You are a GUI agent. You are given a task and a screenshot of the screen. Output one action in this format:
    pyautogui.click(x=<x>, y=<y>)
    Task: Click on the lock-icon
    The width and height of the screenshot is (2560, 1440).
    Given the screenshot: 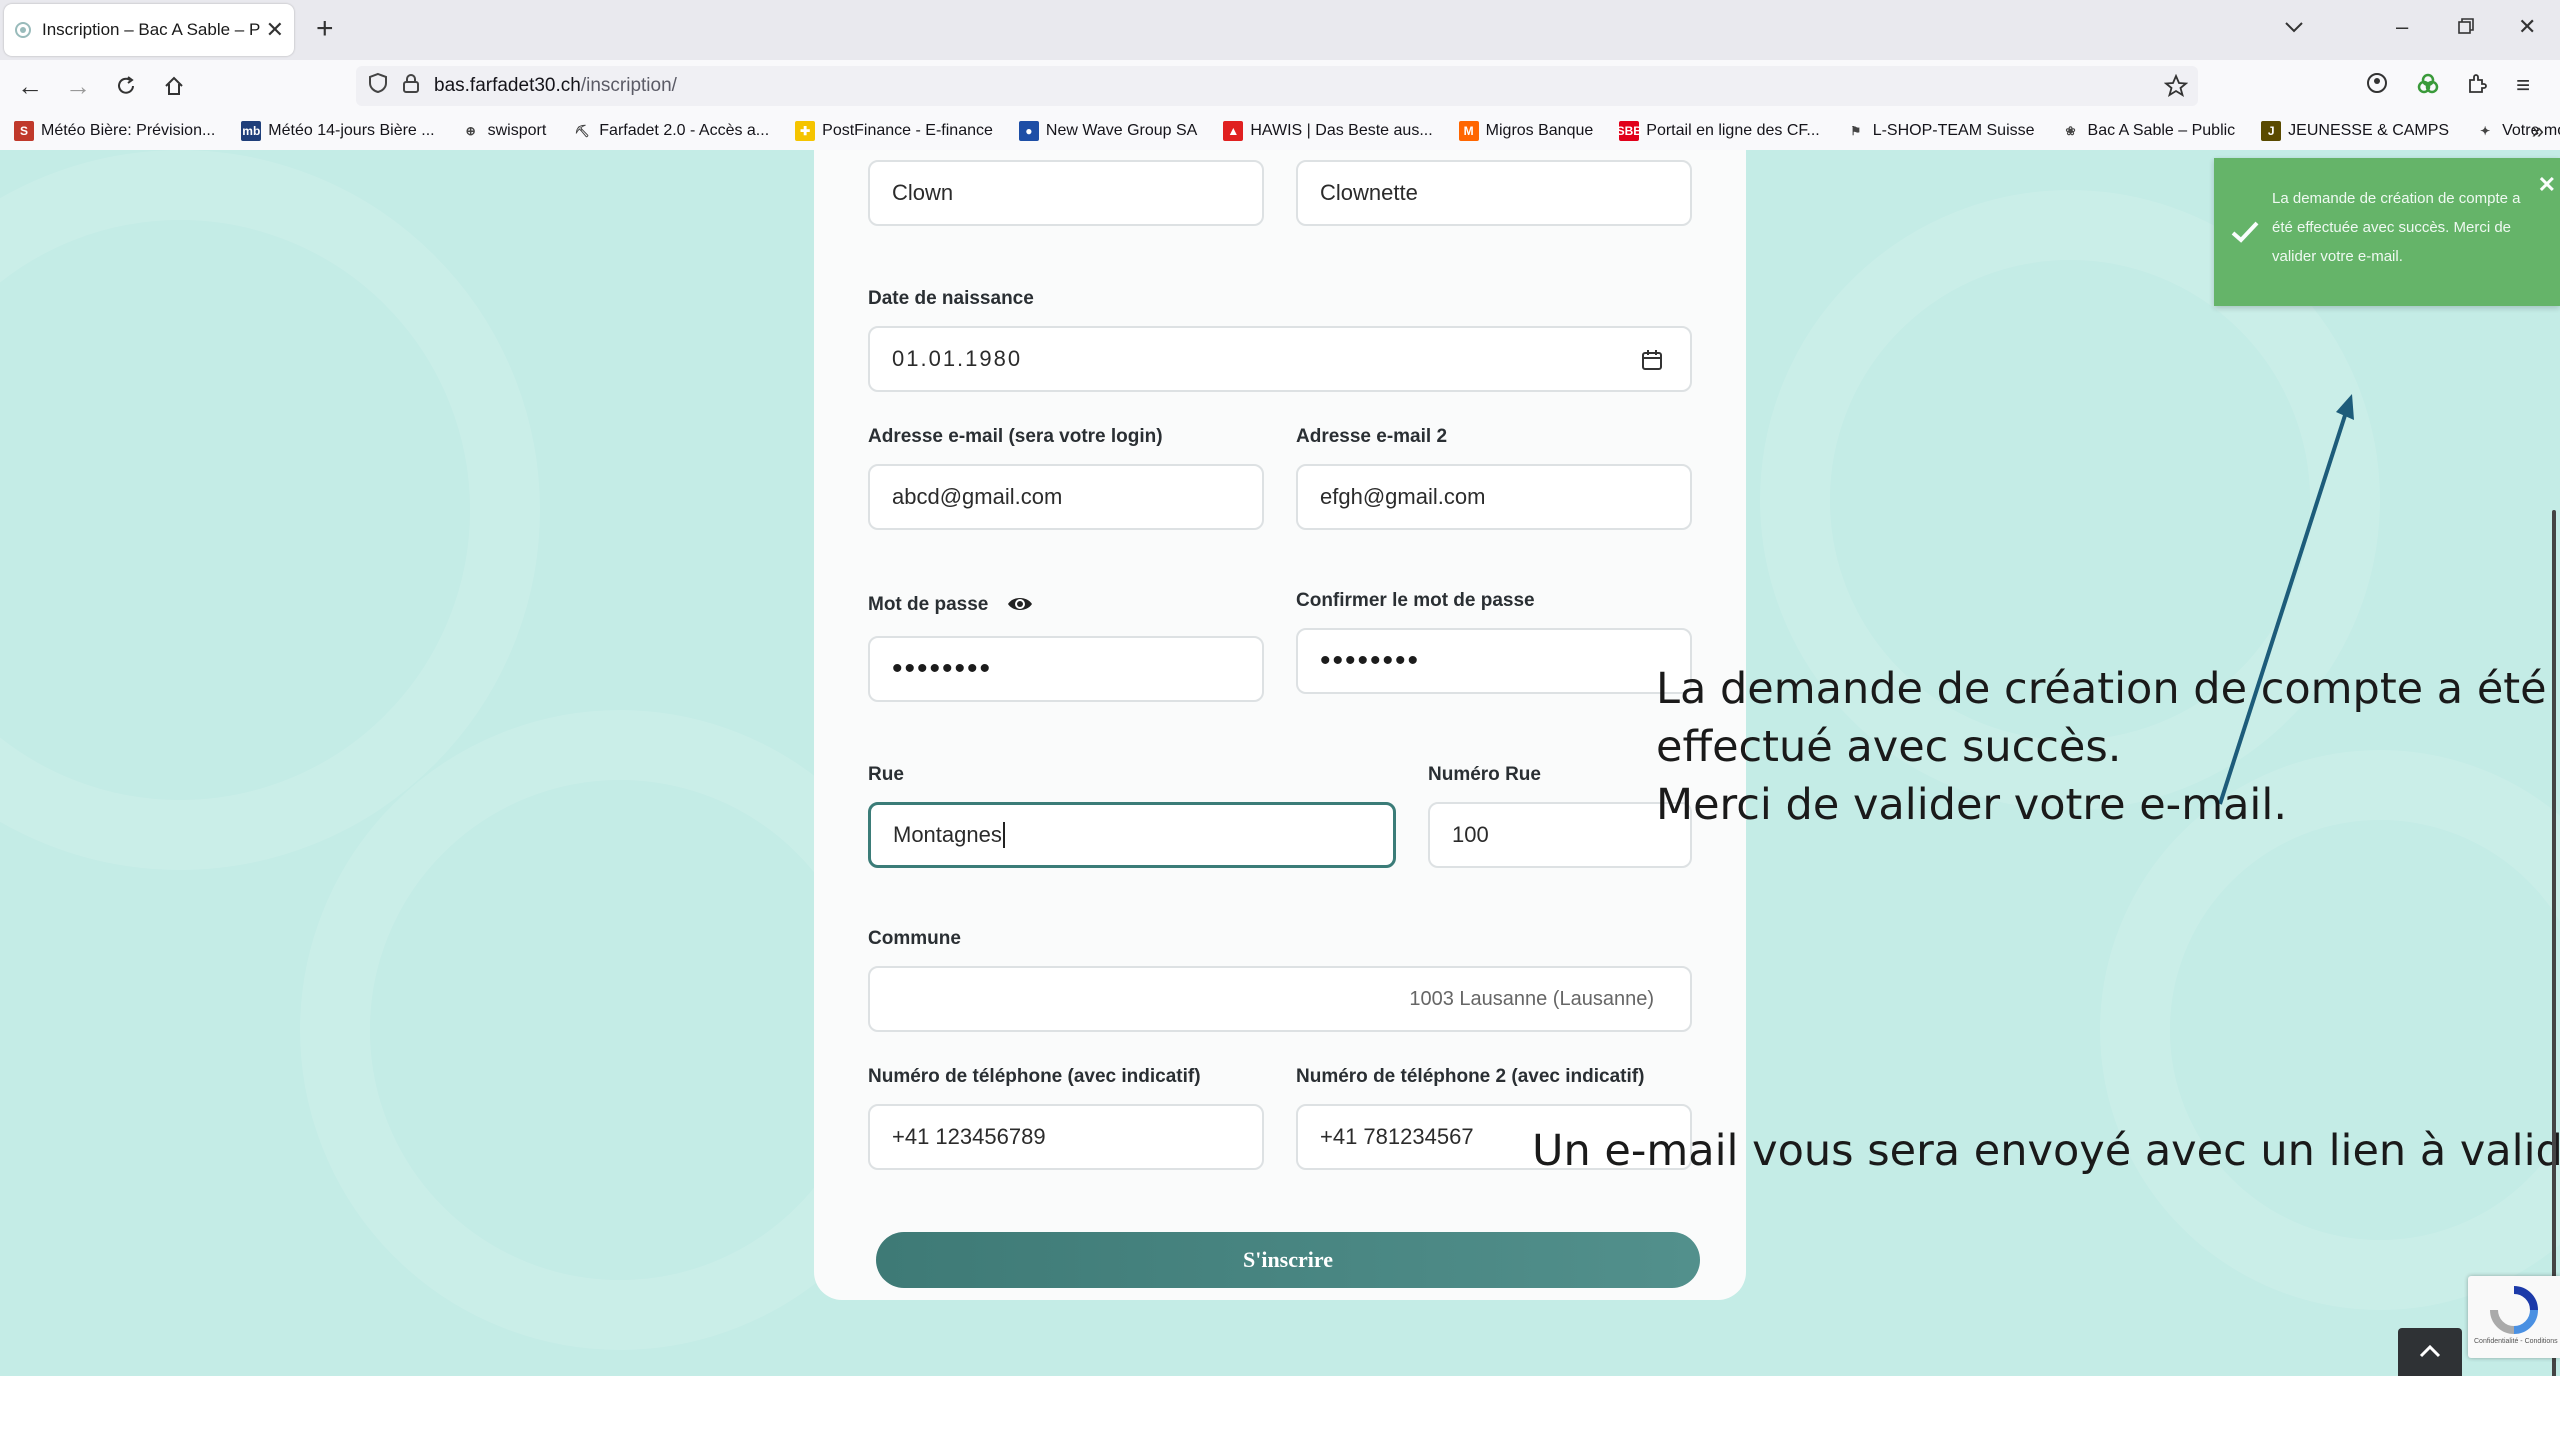 What is the action you would take?
    pyautogui.click(x=411, y=86)
    